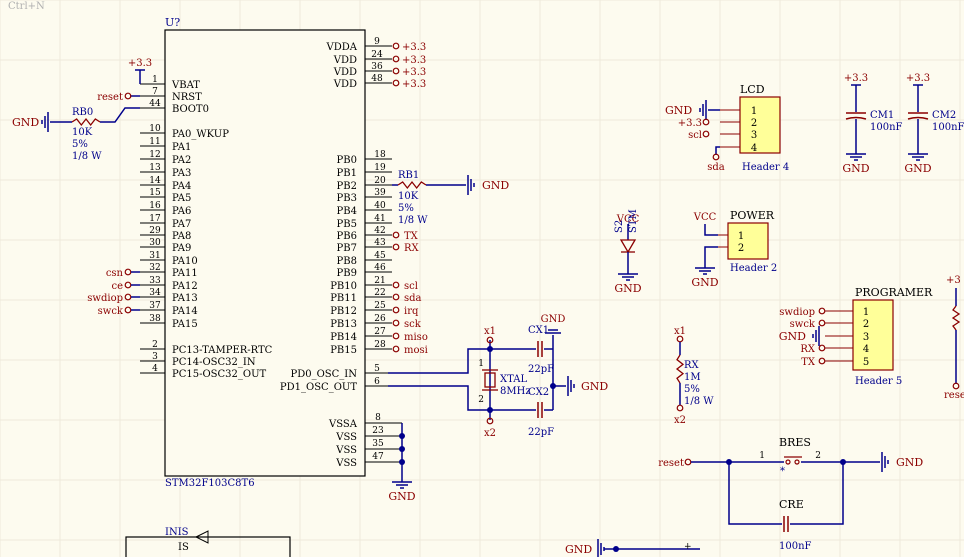  What do you see at coordinates (377, 369) in the screenshot?
I see `mcu-pin-number: 5` at bounding box center [377, 369].